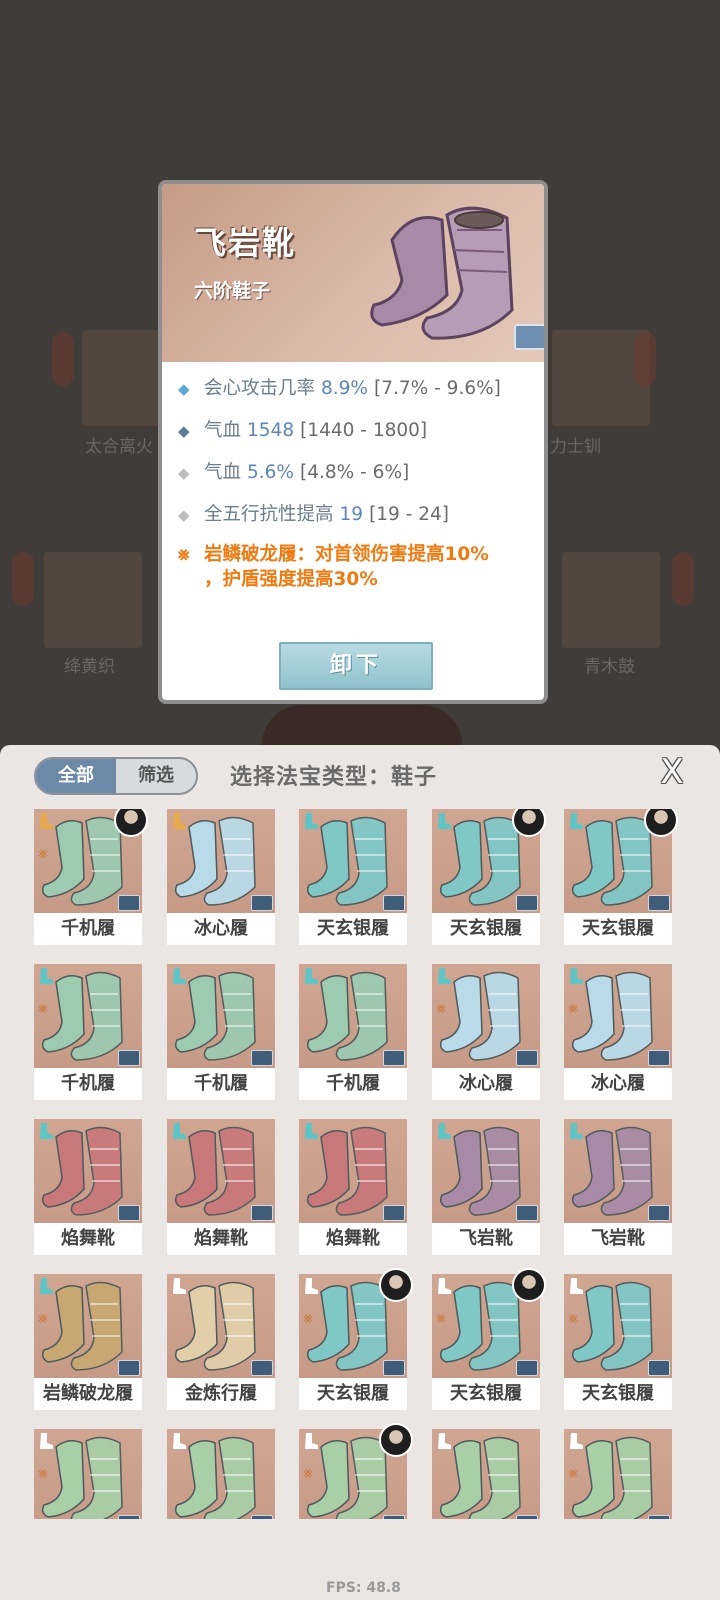 This screenshot has width=720, height=1600. Describe the element at coordinates (645, 359) in the screenshot. I see `bg-tag` at that location.